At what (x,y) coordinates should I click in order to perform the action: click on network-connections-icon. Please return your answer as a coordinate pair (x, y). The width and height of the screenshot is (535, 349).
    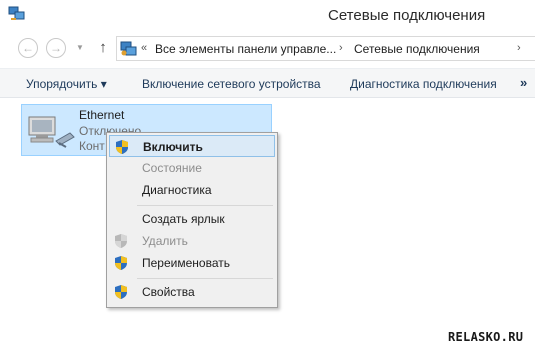
    Looking at the image, I should click on (17, 14).